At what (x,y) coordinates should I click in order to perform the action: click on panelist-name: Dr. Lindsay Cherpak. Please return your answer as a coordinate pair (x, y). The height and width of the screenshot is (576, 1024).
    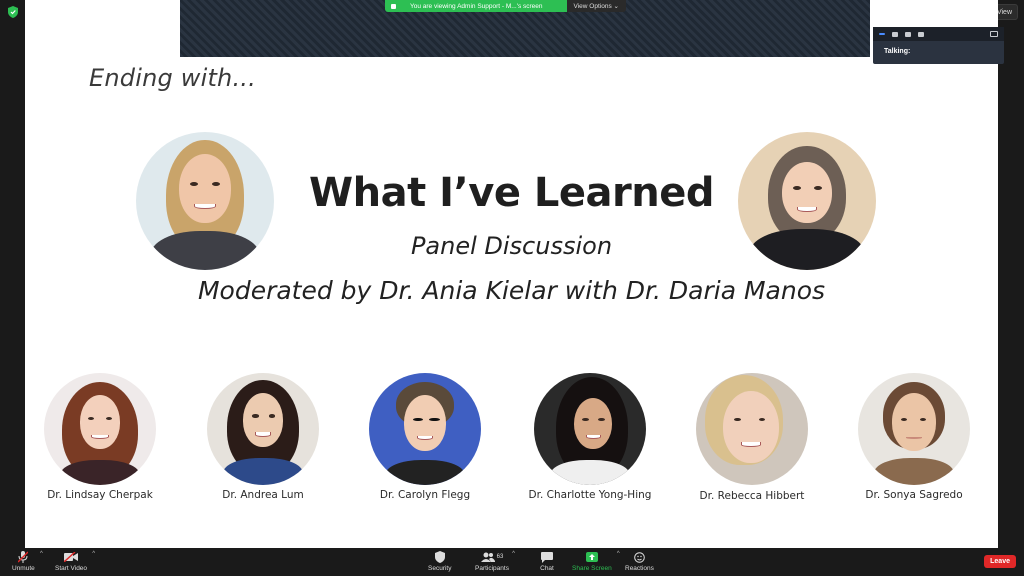
    Looking at the image, I should click on (100, 495).